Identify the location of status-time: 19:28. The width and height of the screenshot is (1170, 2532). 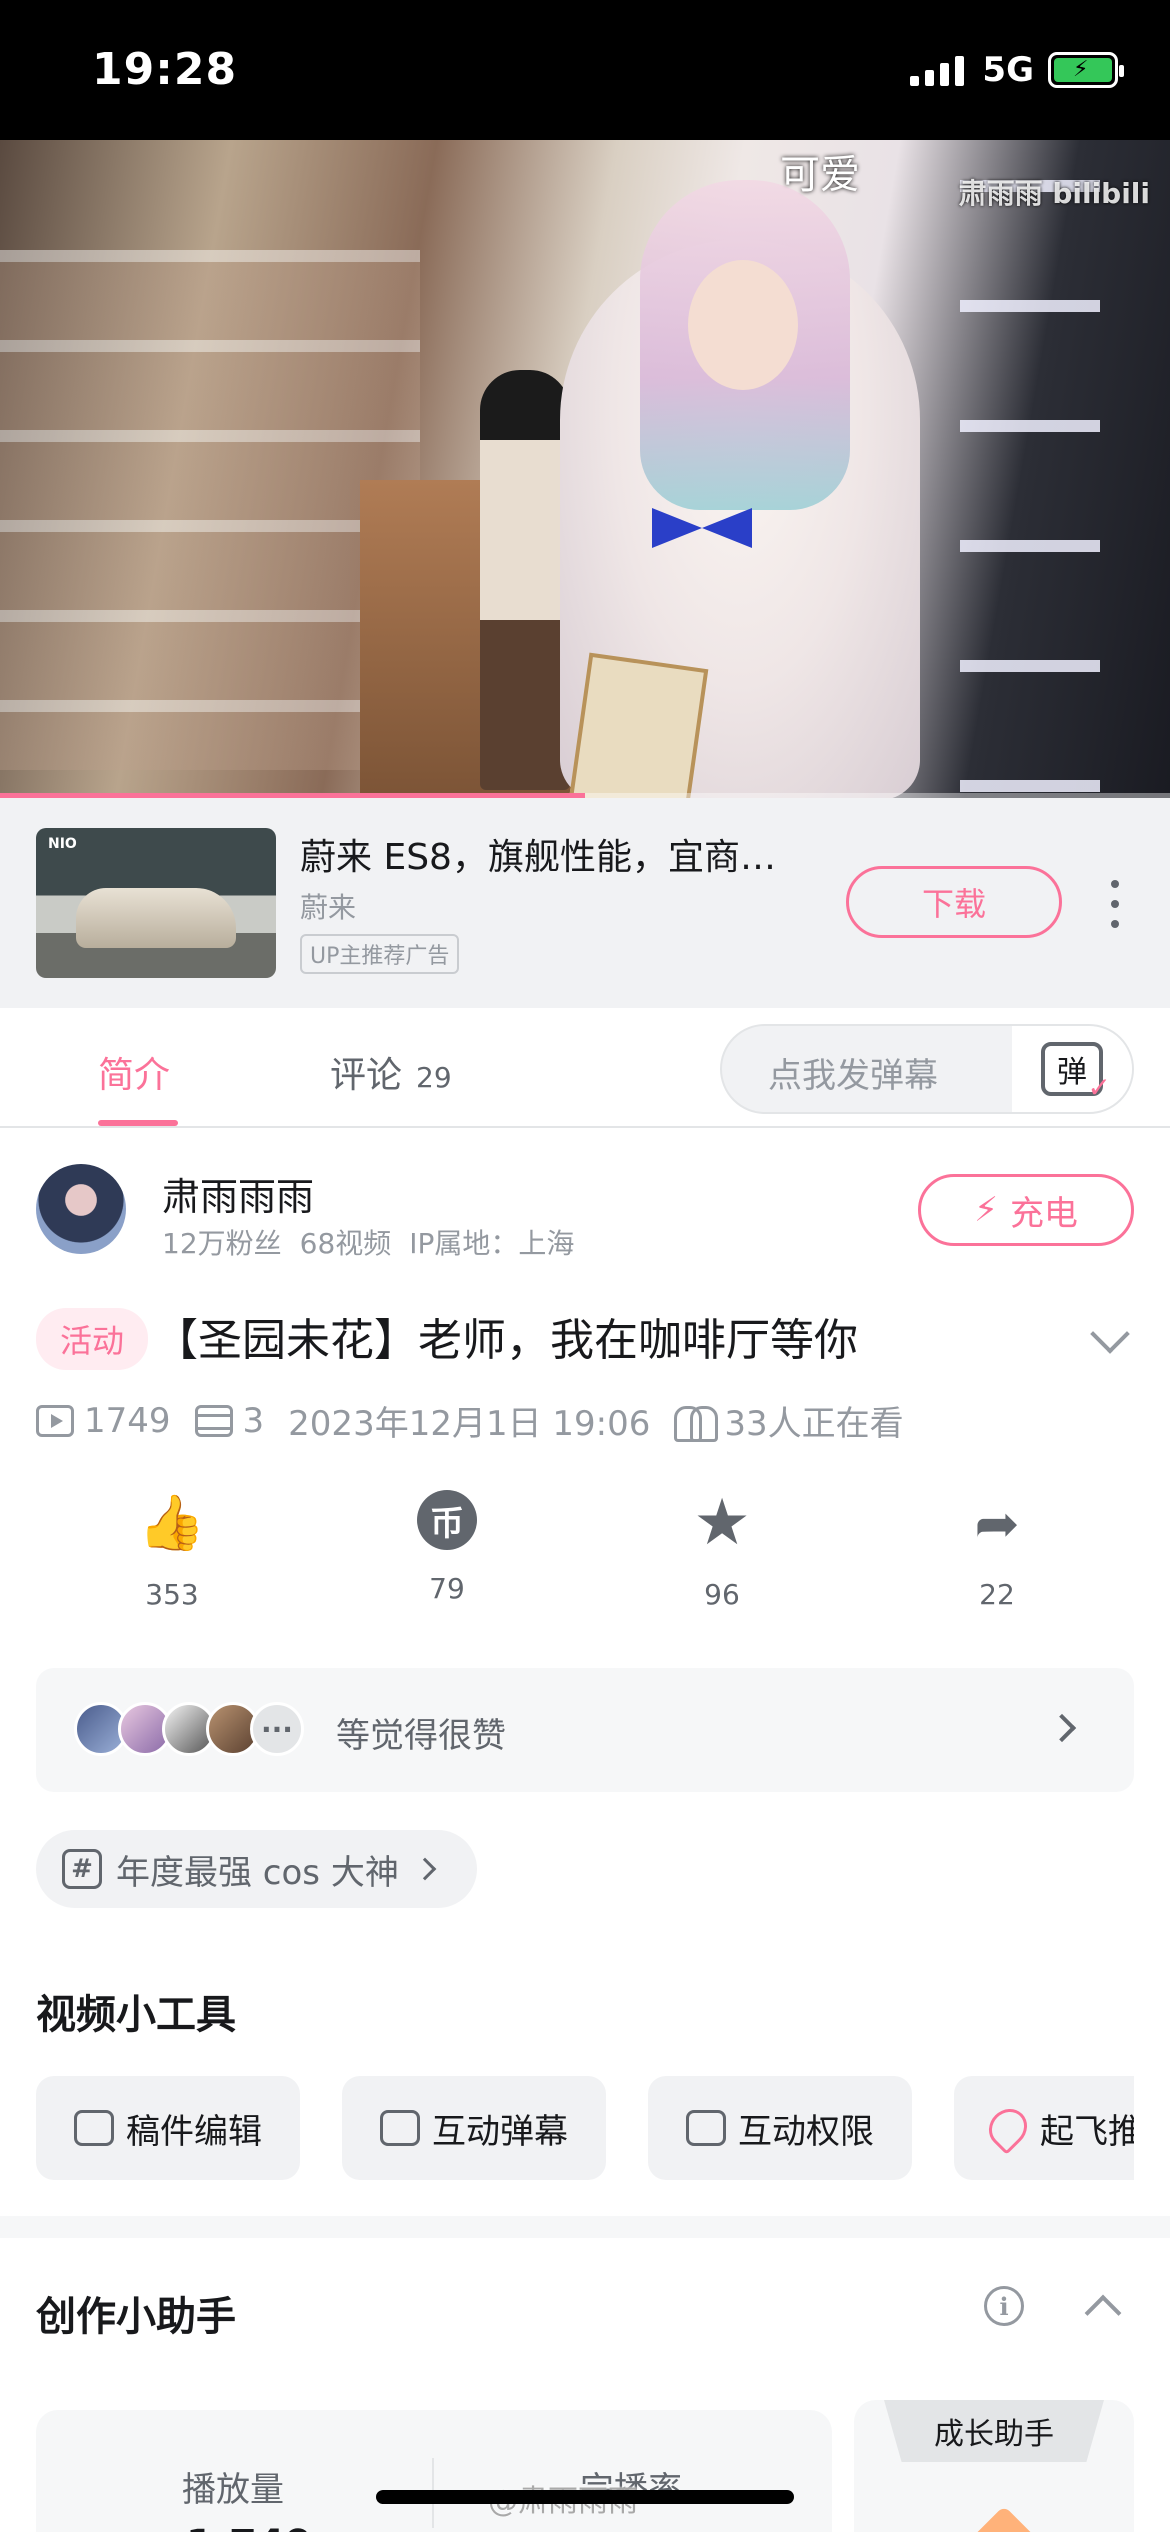
(165, 69).